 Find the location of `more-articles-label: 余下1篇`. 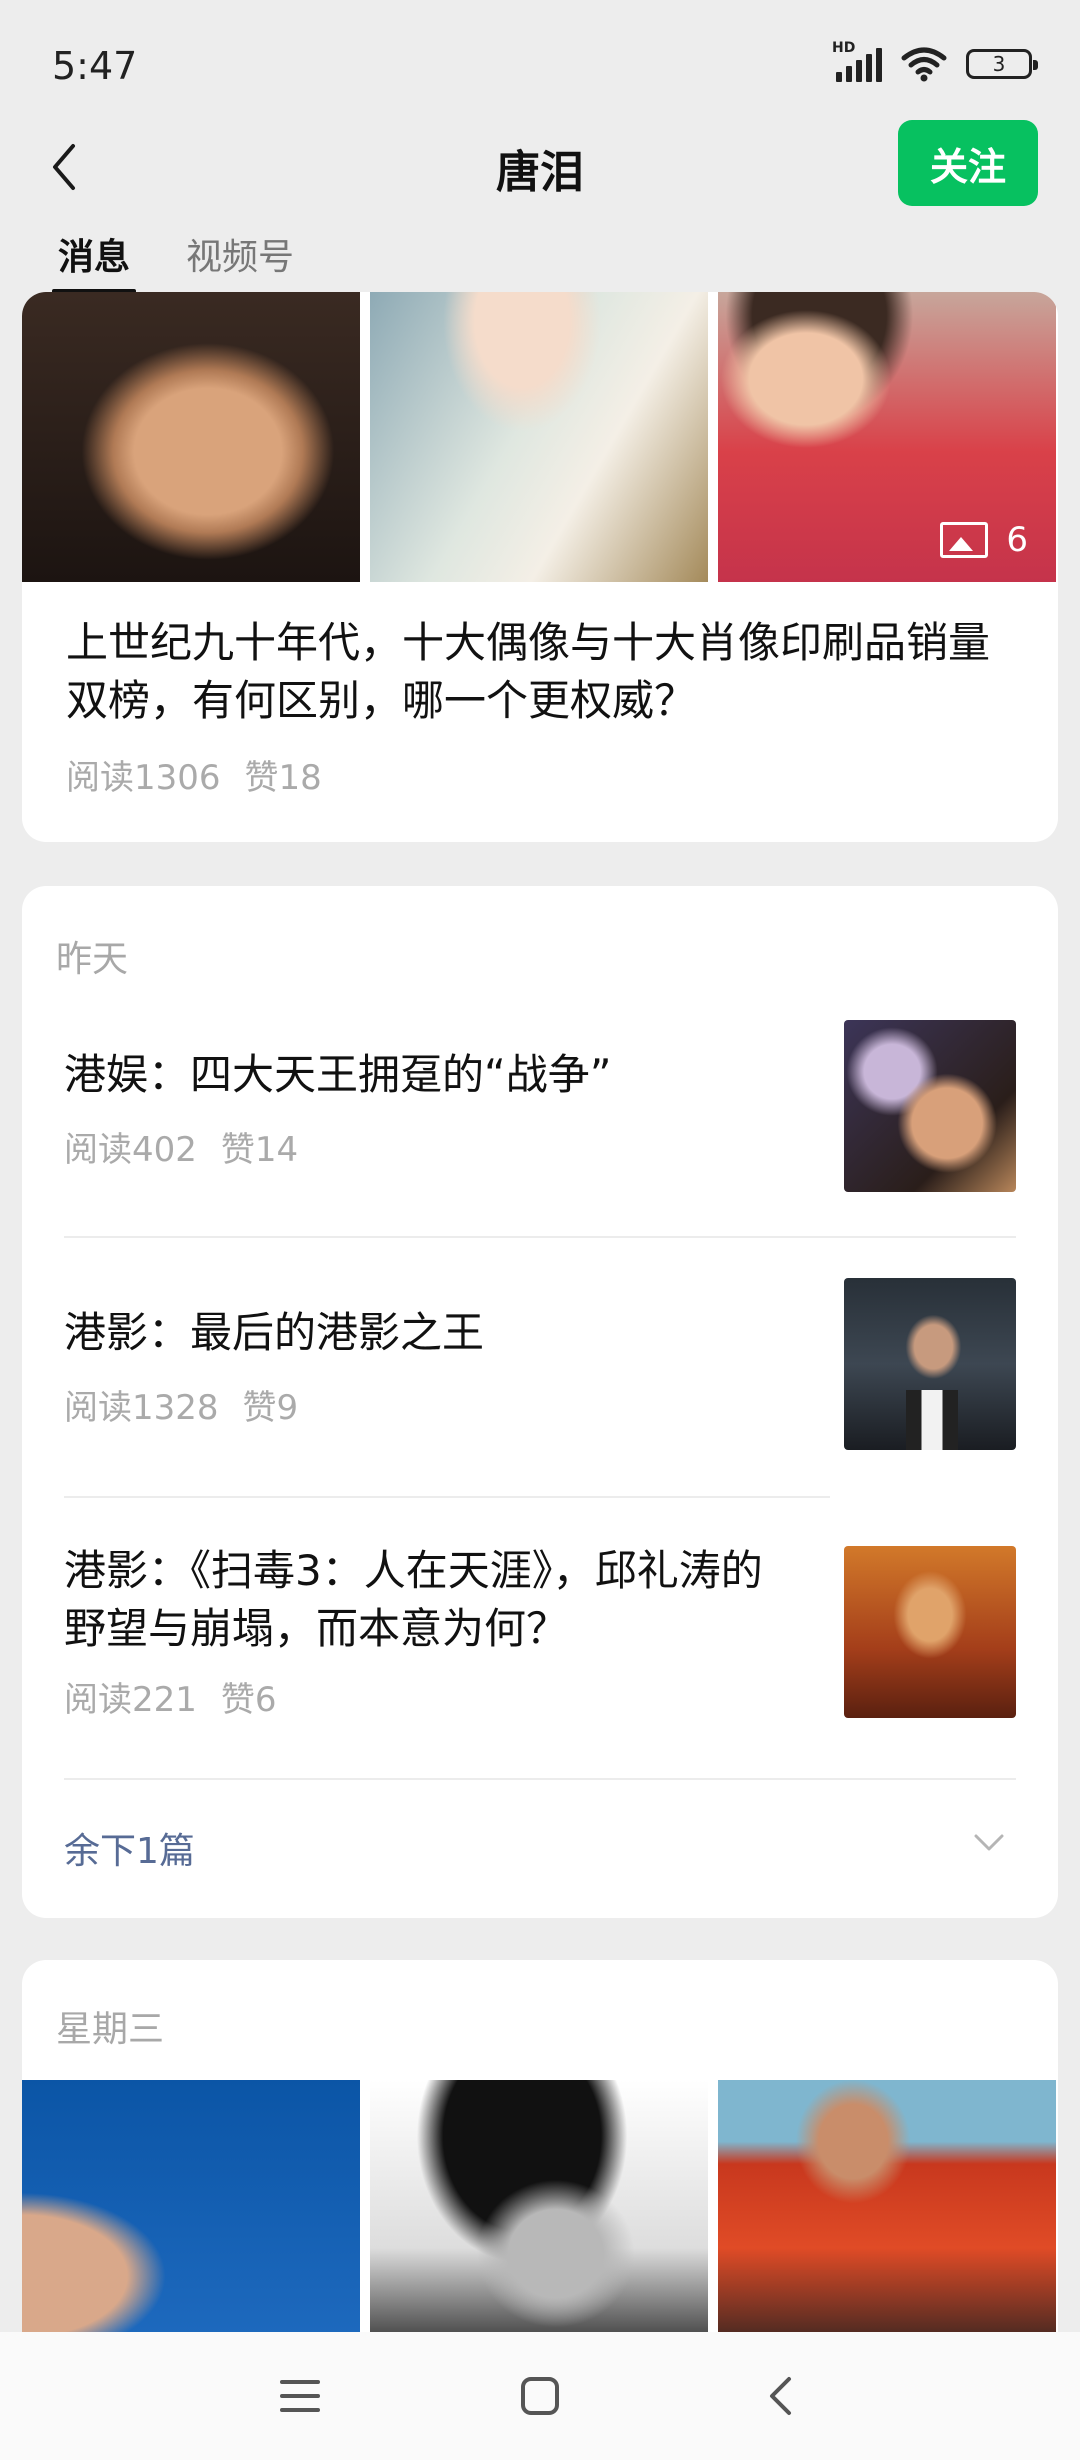

more-articles-label: 余下1篇 is located at coordinates (129, 1851).